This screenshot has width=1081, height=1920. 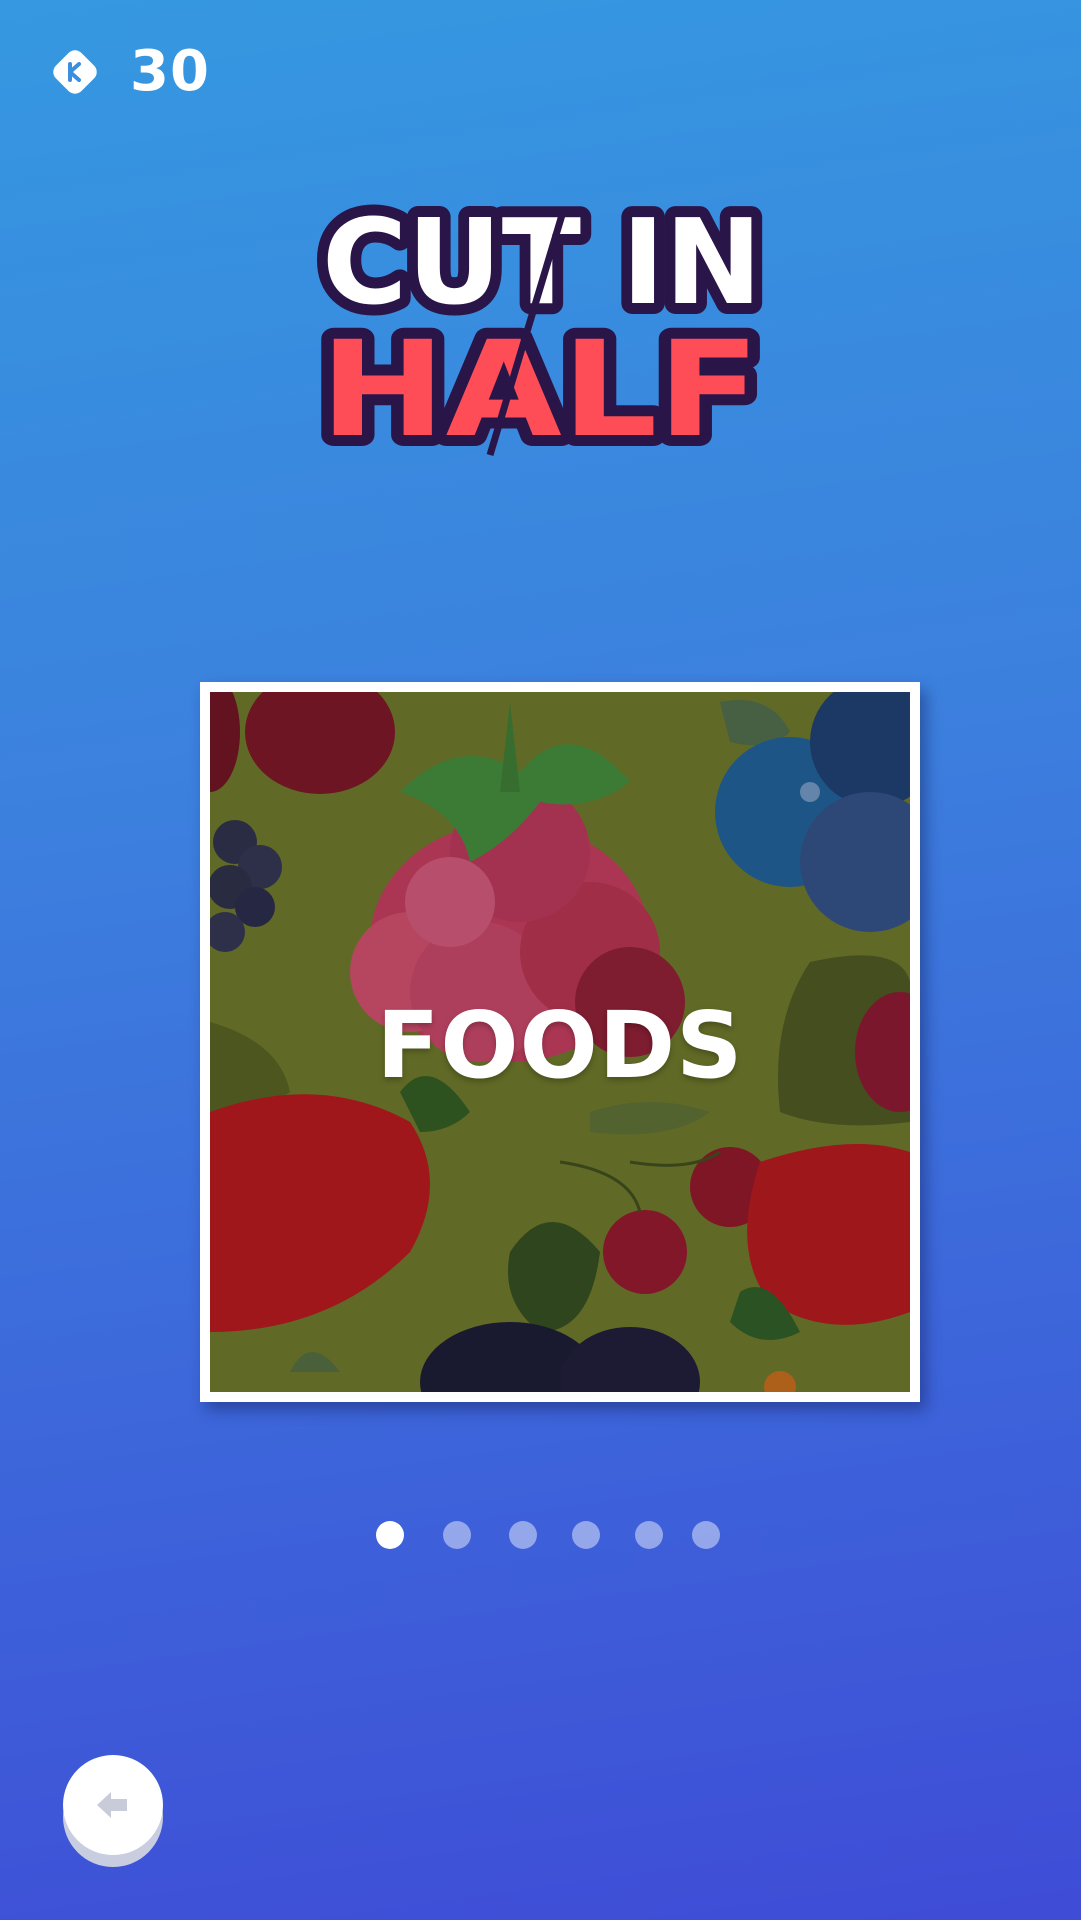 I want to click on game-logo: CUT IN HALF, so click(x=540, y=330).